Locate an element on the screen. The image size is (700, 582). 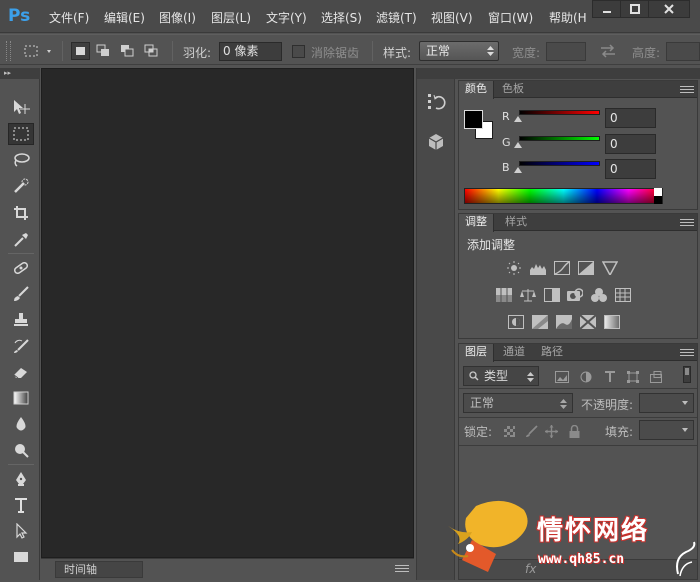
feather-input: 0 像素 is located at coordinates (250, 51).